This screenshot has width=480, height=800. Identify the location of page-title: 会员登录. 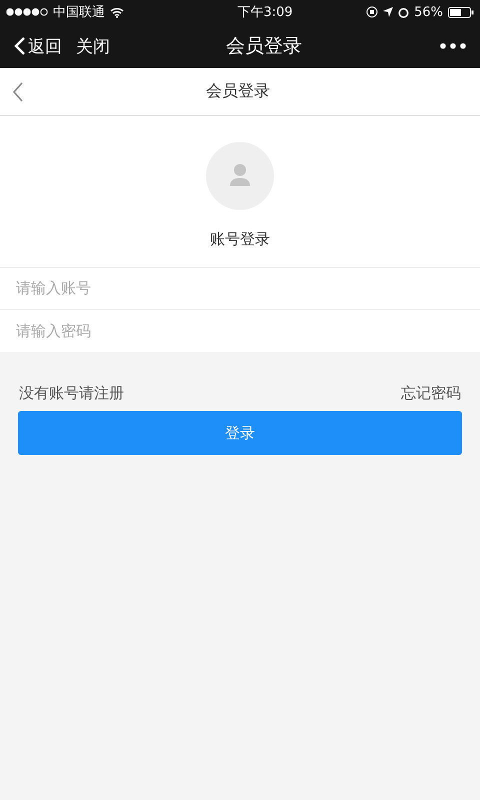
(238, 91).